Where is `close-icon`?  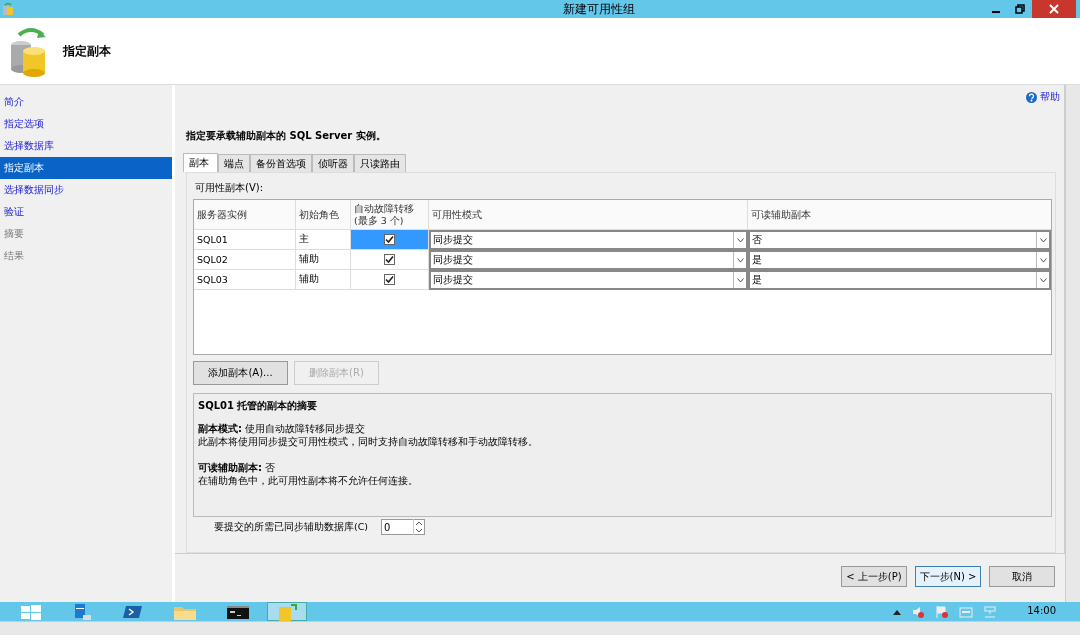 close-icon is located at coordinates (1054, 9).